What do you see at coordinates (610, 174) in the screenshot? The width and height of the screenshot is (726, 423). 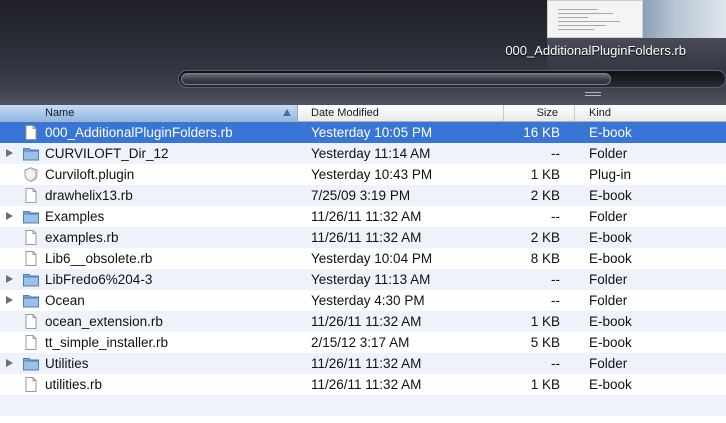 I see `file-kind: Plug-in` at bounding box center [610, 174].